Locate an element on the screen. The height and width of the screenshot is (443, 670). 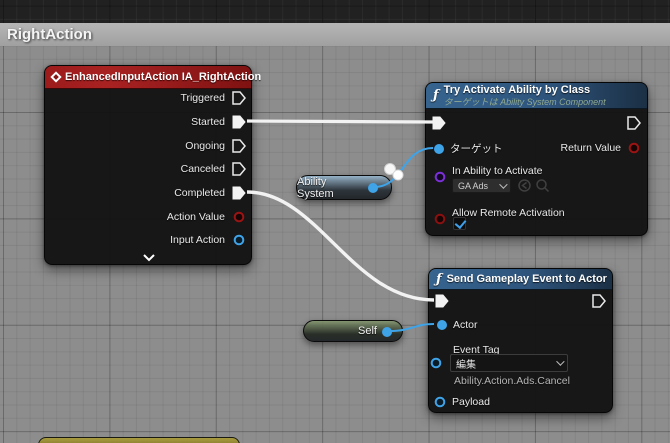
data-pin-action-value is located at coordinates (239, 217).